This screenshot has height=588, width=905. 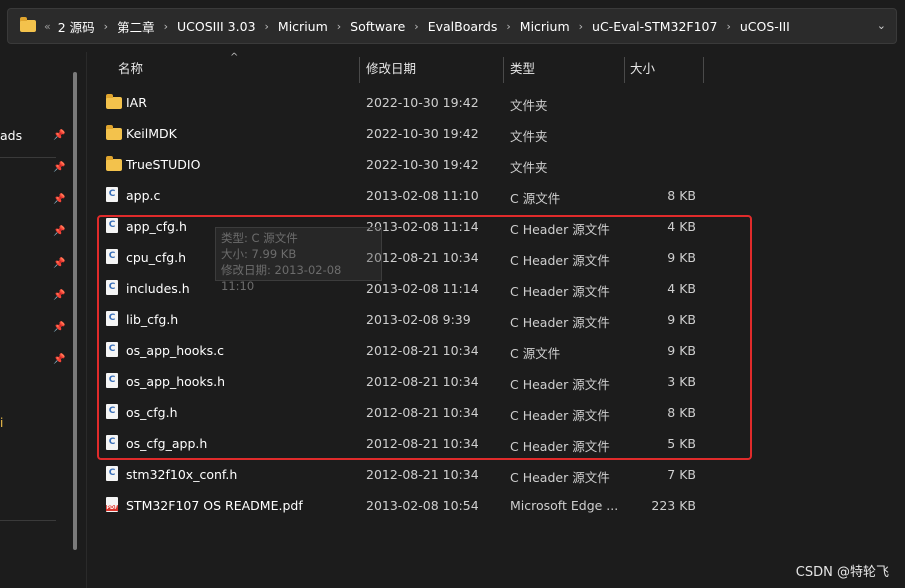 I want to click on nav-scrollbar, so click(x=75, y=311).